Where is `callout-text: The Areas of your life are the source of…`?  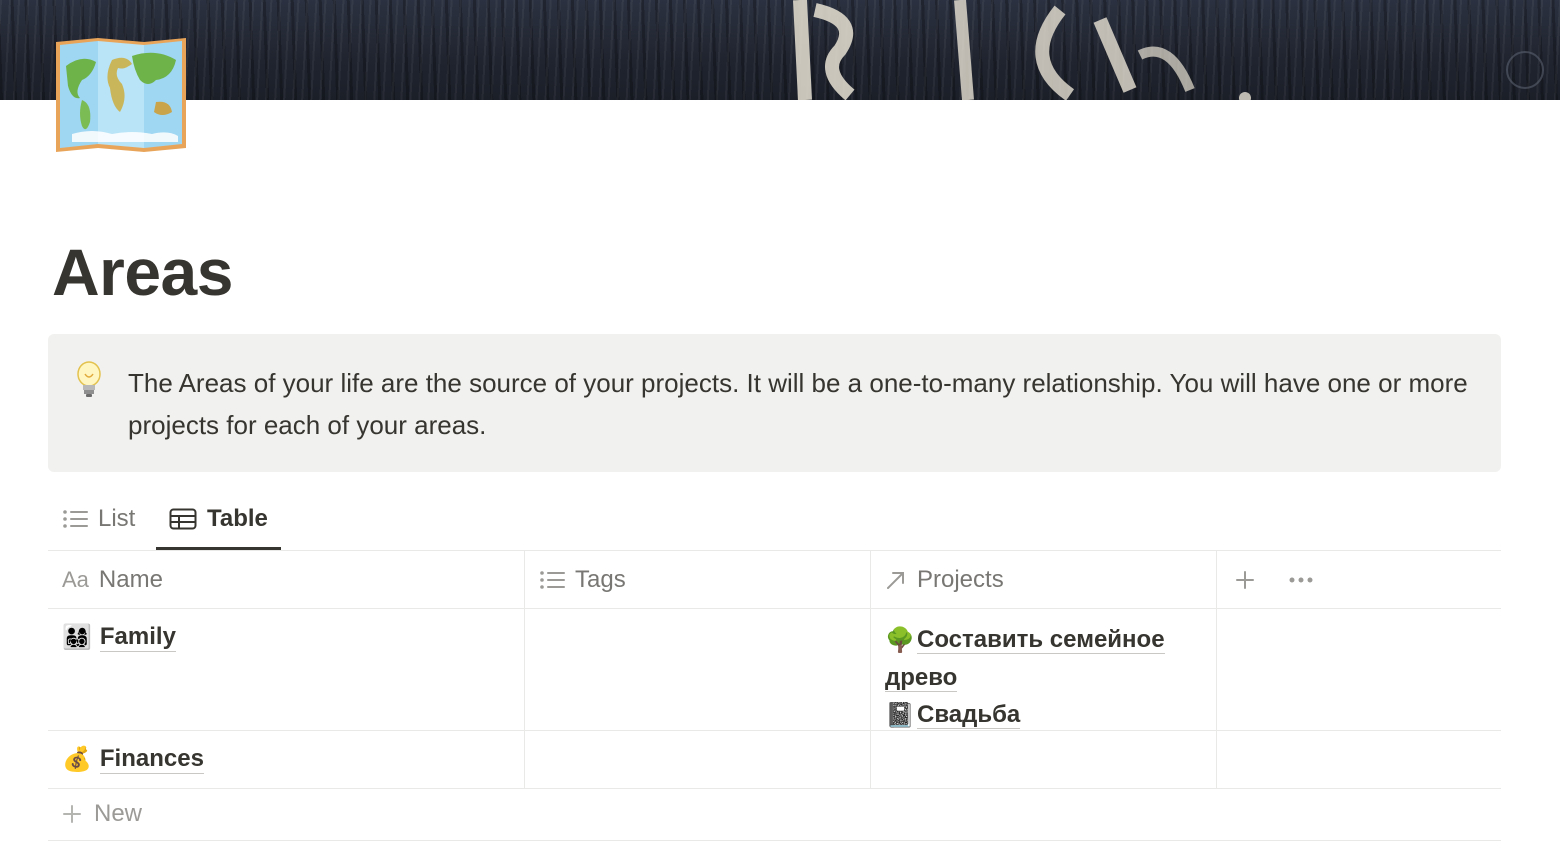
callout-text: The Areas of your life are the source of… is located at coordinates (798, 404).